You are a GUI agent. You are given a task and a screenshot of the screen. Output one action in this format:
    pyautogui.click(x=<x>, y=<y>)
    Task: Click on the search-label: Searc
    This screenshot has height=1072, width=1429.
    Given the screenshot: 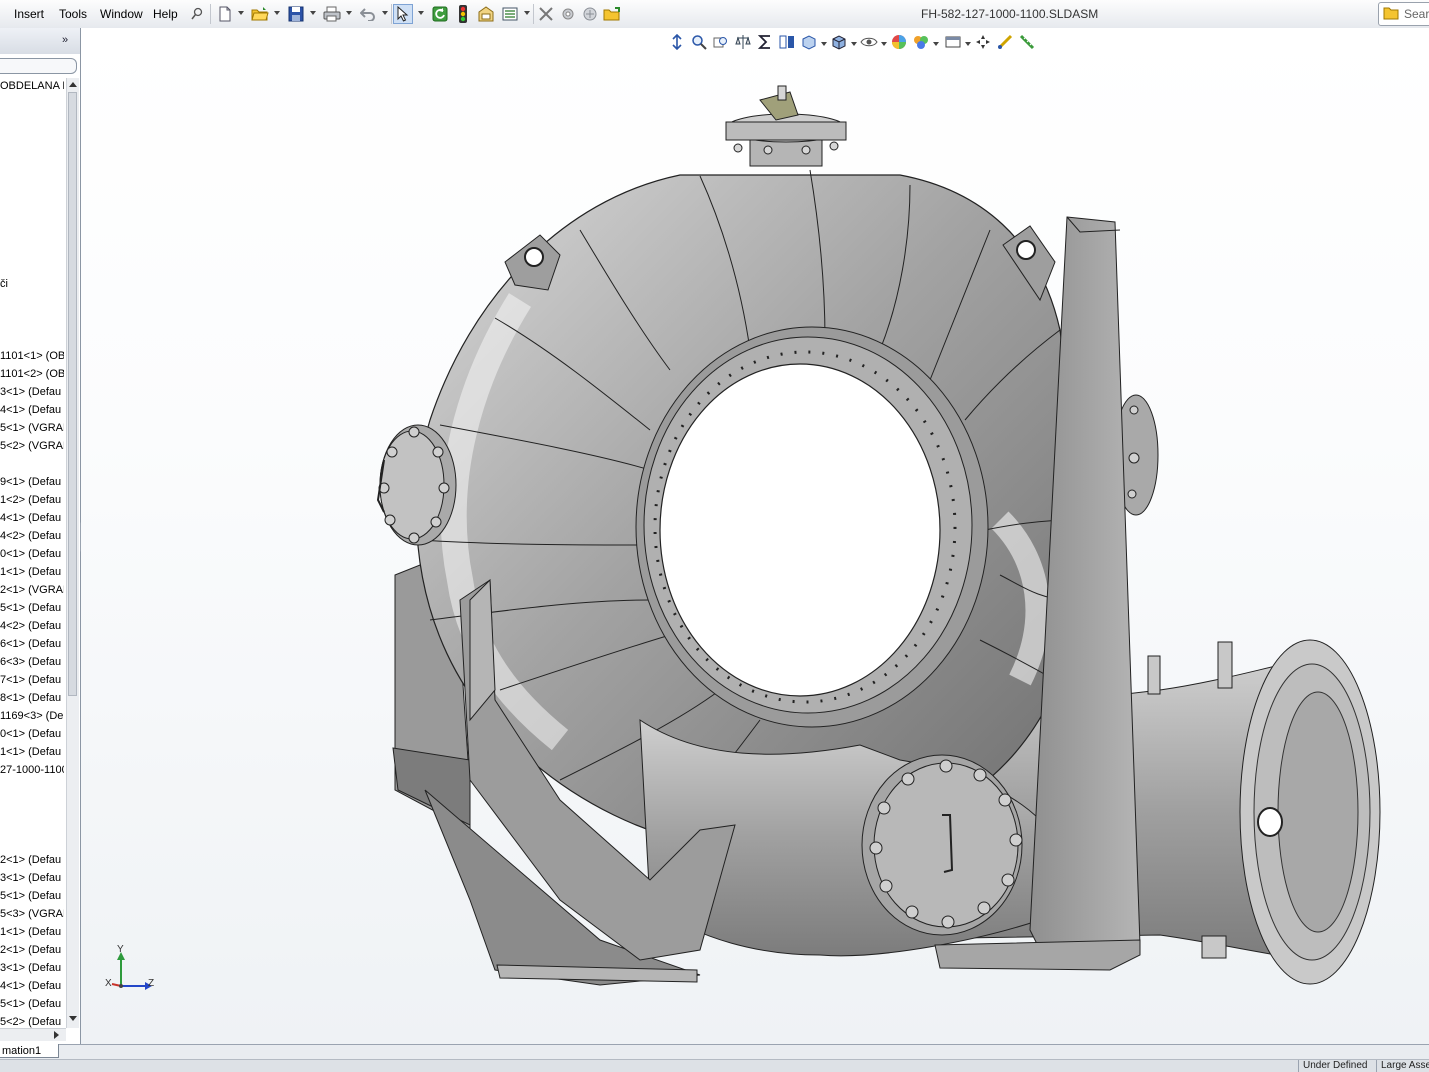 What is the action you would take?
    pyautogui.click(x=1416, y=14)
    